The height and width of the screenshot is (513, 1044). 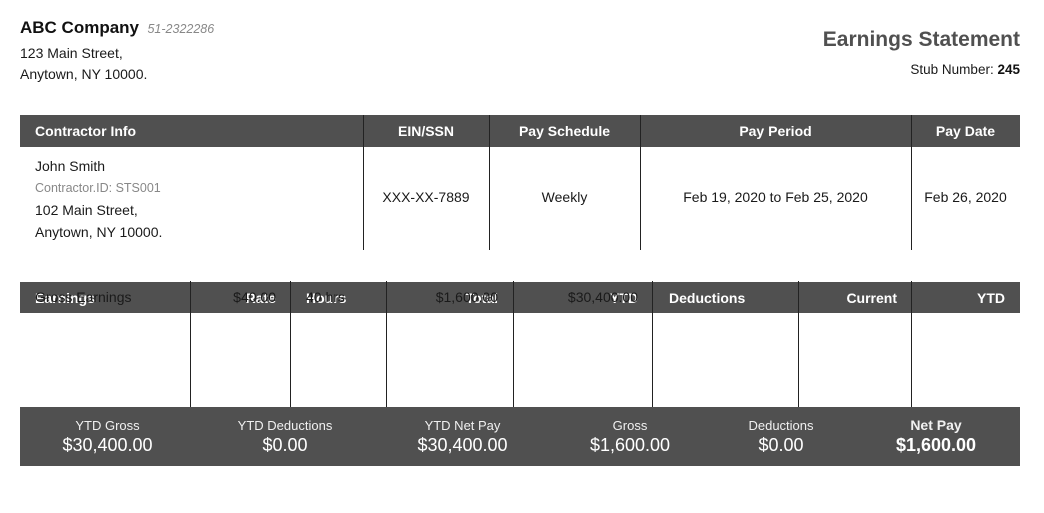 I want to click on summary-gross: Gross $1,600.00, so click(x=630, y=436).